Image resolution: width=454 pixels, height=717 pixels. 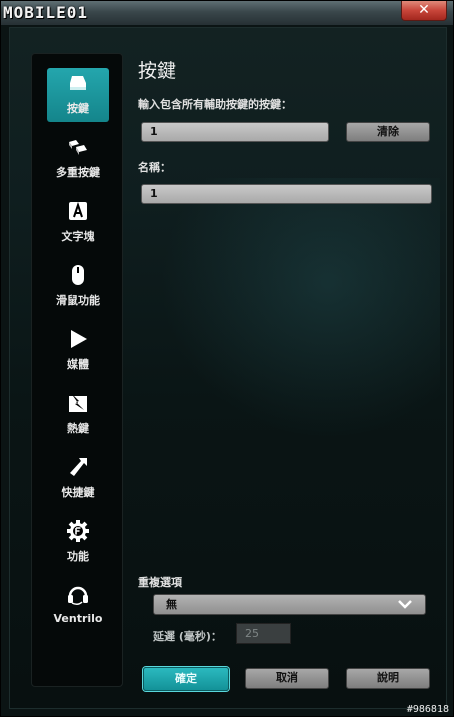 What do you see at coordinates (287, 678) in the screenshot?
I see `cancel-button: 取消` at bounding box center [287, 678].